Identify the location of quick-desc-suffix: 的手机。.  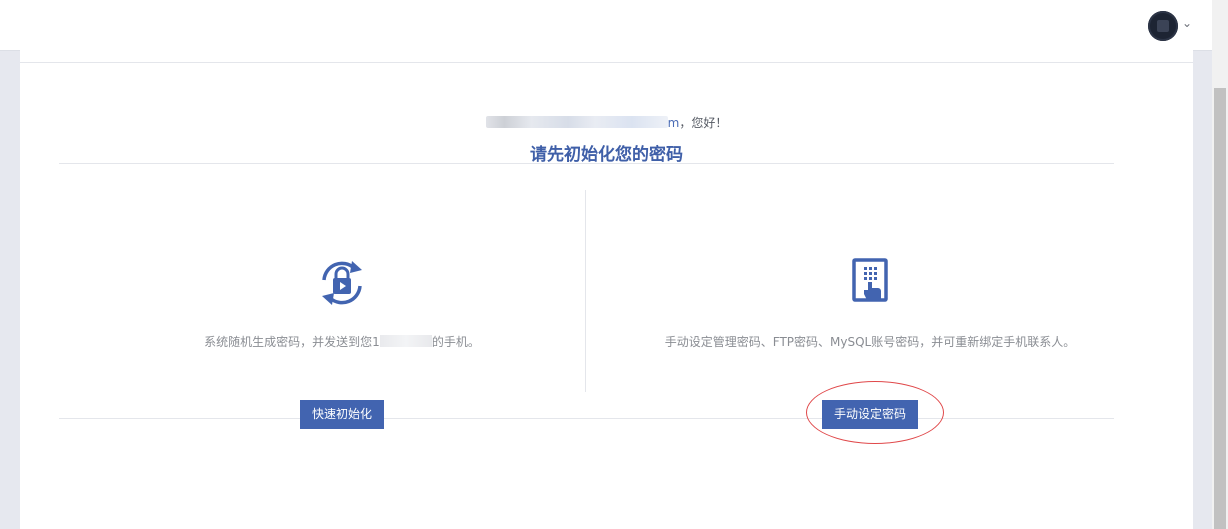
(455, 342).